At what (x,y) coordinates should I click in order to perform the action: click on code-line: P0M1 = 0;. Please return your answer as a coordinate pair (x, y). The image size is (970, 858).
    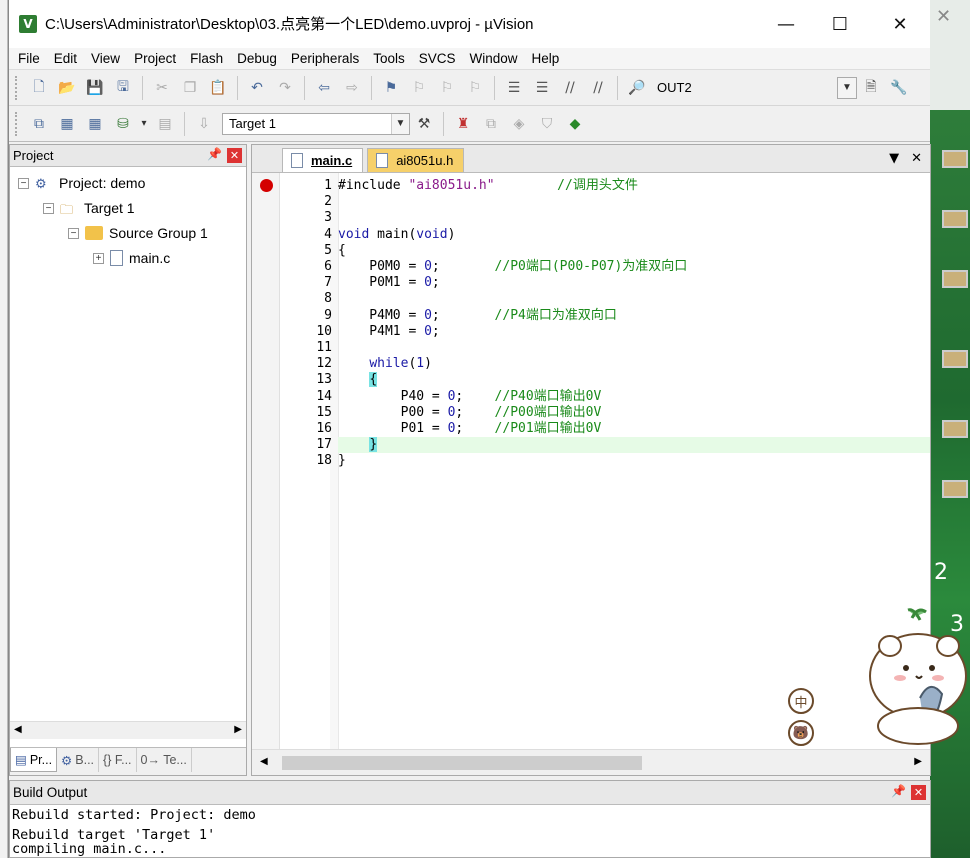
    Looking at the image, I should click on (388, 283).